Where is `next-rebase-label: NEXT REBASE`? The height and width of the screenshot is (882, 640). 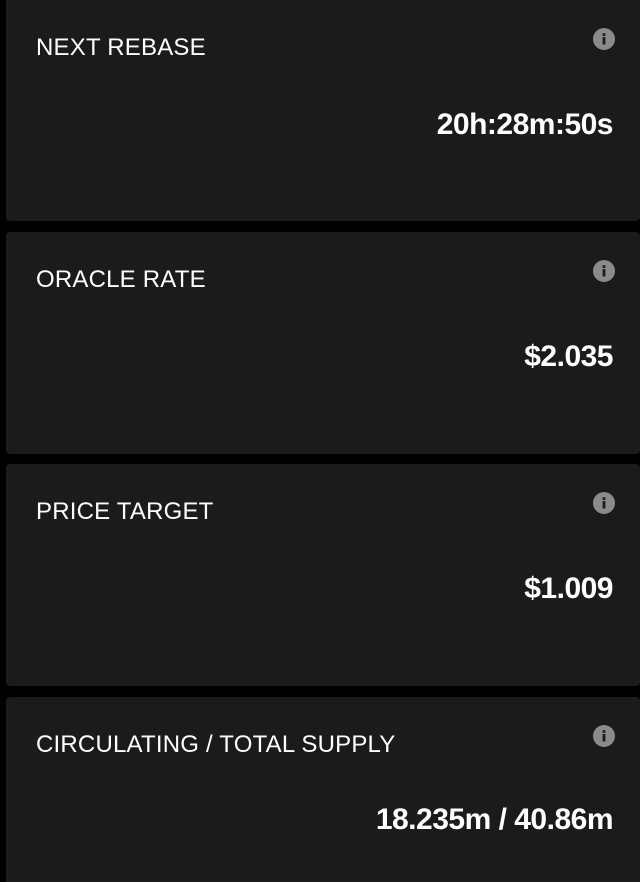
next-rebase-label: NEXT REBASE is located at coordinates (121, 47).